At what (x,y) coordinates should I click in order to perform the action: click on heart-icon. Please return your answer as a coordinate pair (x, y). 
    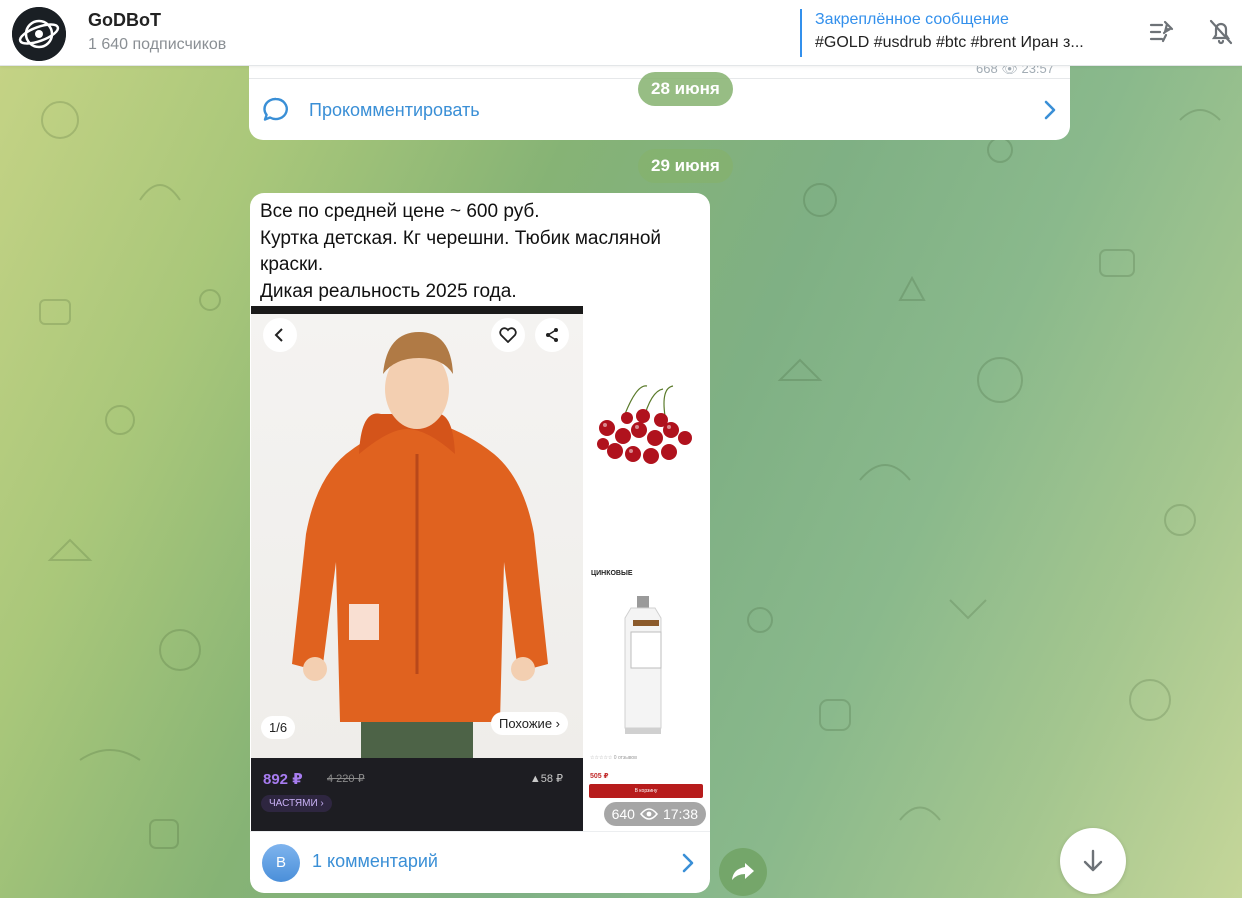
    Looking at the image, I should click on (508, 335).